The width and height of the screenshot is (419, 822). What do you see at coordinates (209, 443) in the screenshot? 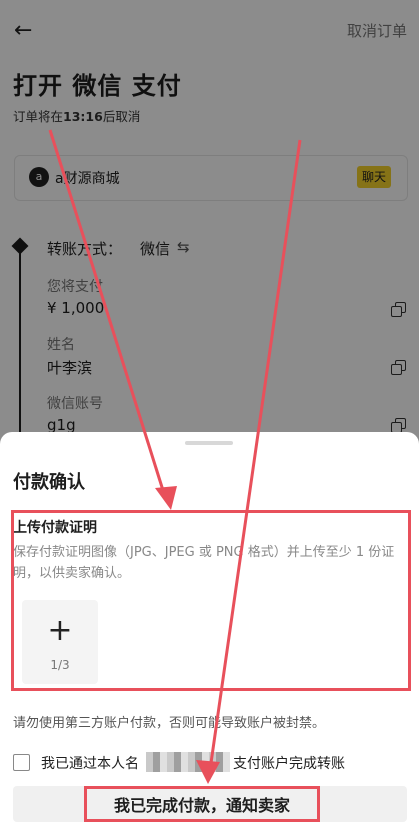
I see `sheet-drag-handle` at bounding box center [209, 443].